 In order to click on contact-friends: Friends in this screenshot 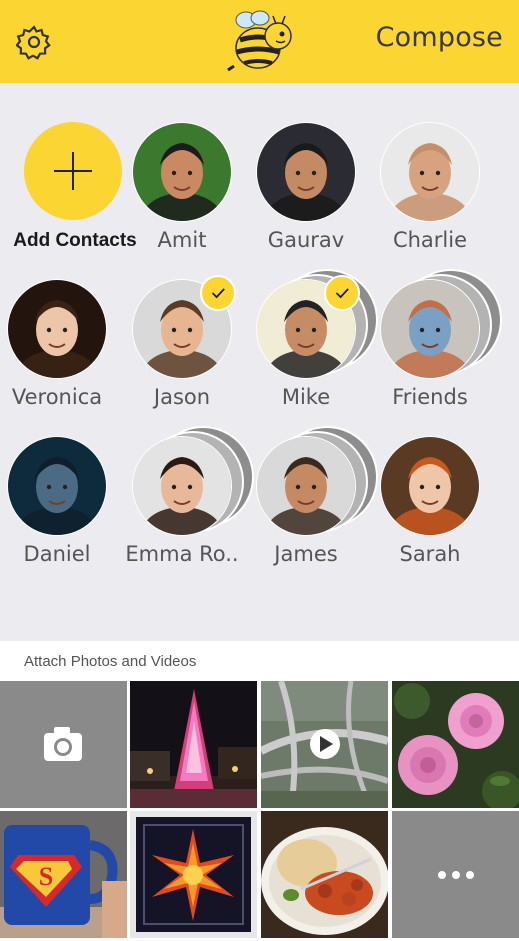, I will do `click(432, 325)`.